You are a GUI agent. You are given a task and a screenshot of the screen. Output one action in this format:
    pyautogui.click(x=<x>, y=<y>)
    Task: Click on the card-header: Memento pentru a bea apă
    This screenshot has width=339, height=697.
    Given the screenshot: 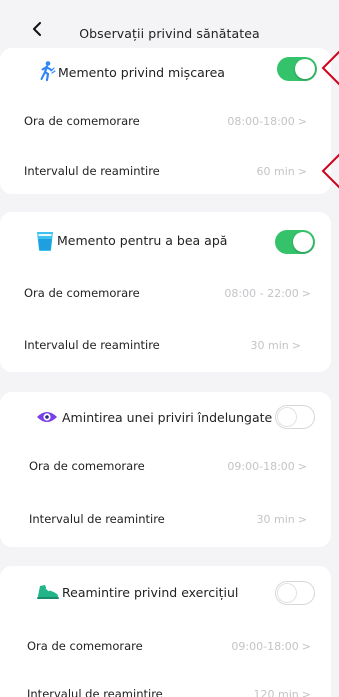 What is the action you would take?
    pyautogui.click(x=165, y=237)
    